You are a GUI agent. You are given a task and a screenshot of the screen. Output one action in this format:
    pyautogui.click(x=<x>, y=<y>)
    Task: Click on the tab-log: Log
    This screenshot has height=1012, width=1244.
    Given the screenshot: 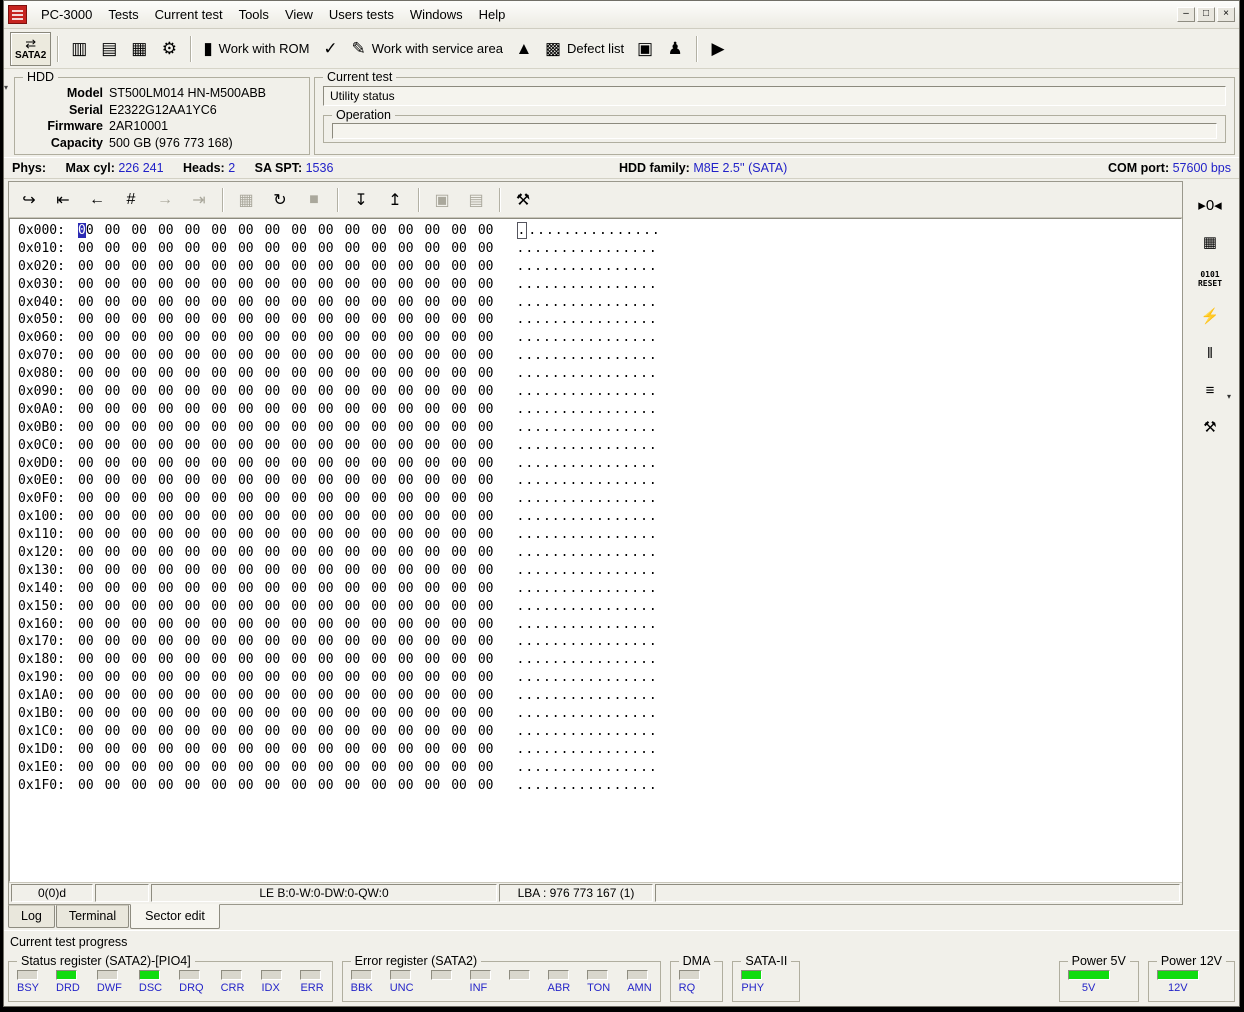 What is the action you would take?
    pyautogui.click(x=31, y=916)
    